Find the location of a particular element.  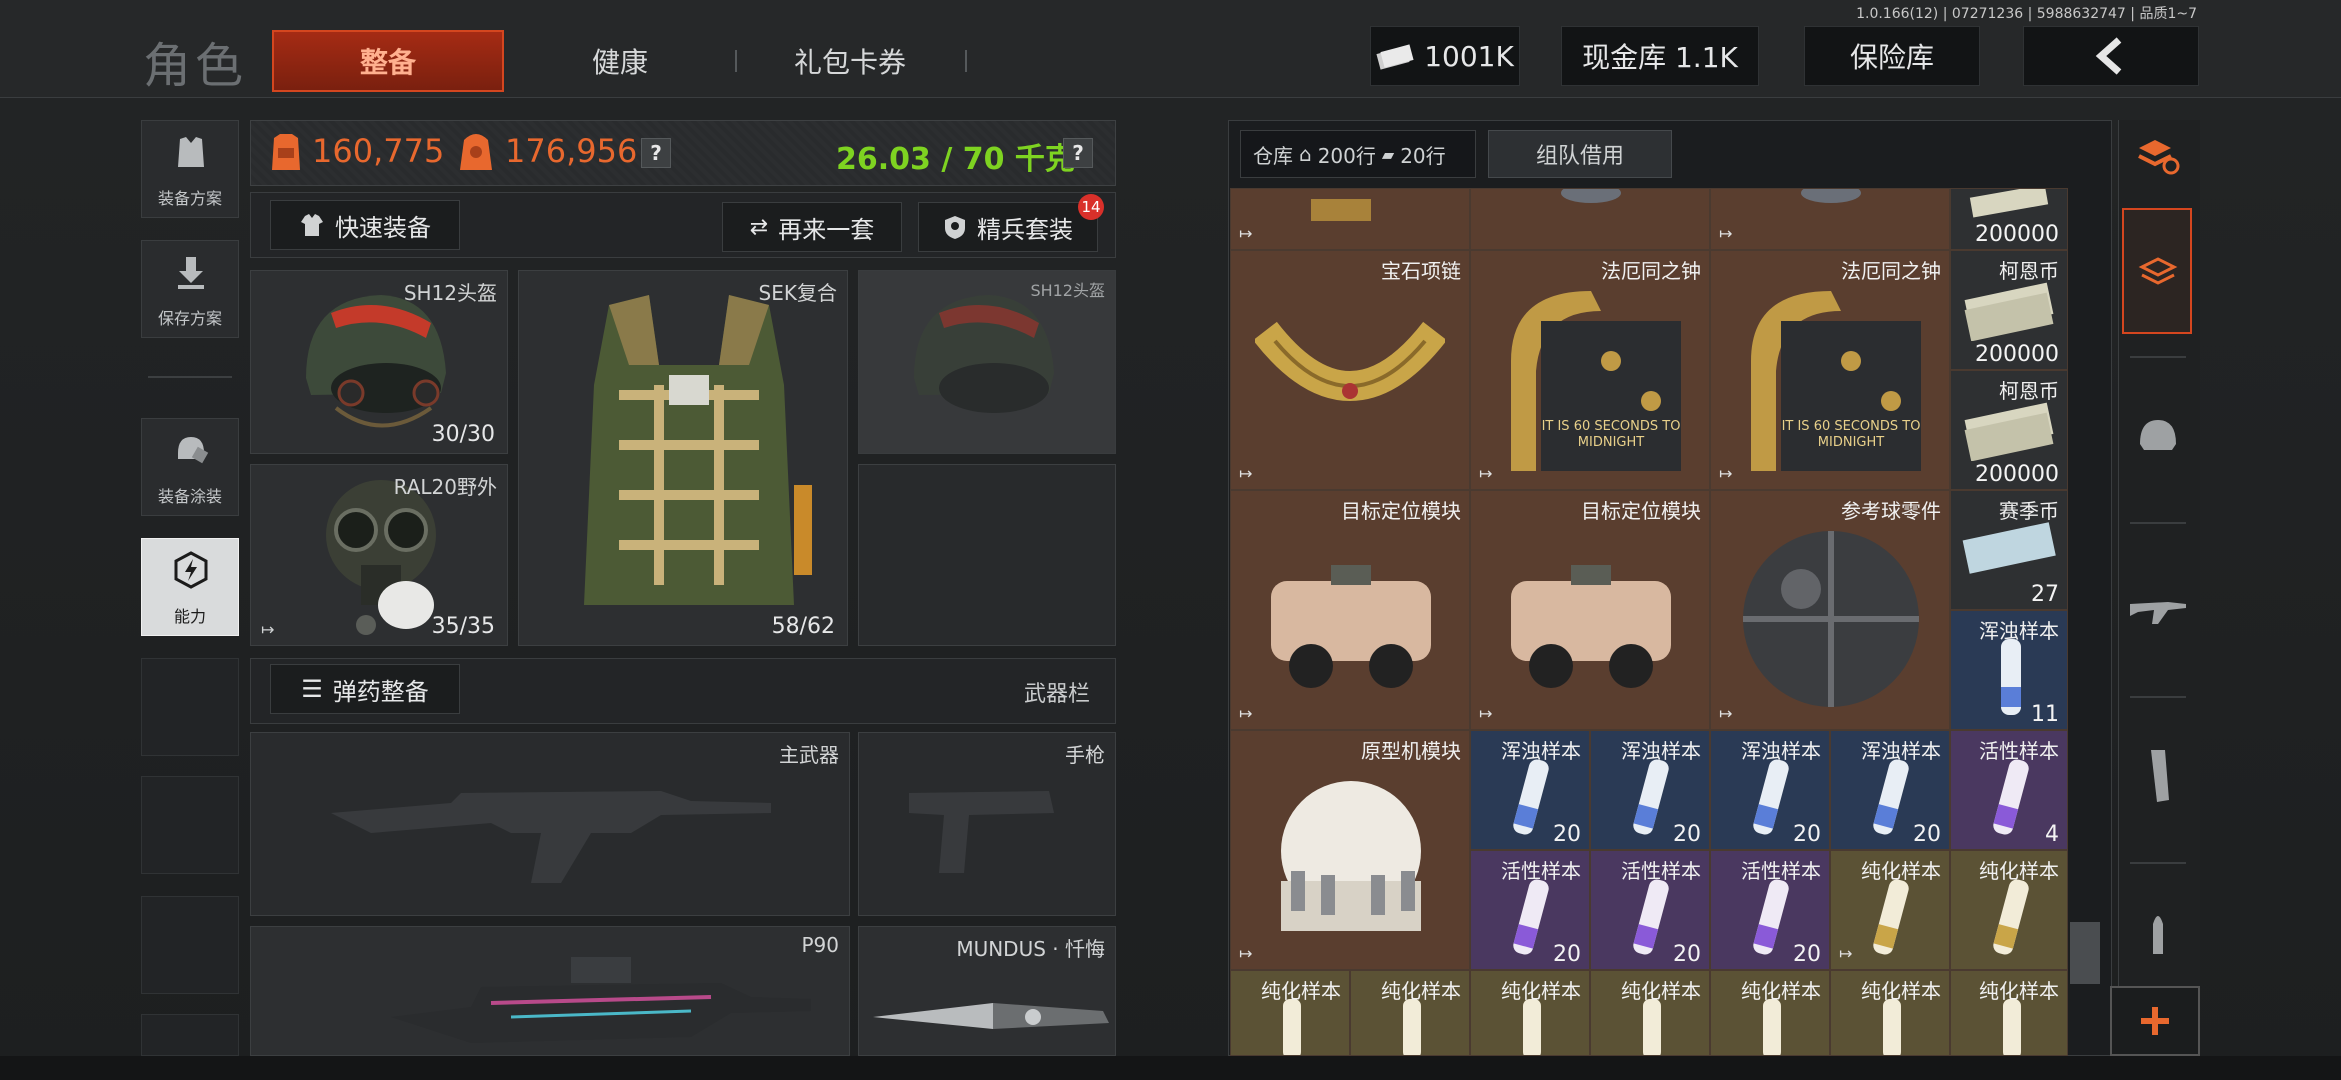

category-helmets is located at coordinates (2158, 436).